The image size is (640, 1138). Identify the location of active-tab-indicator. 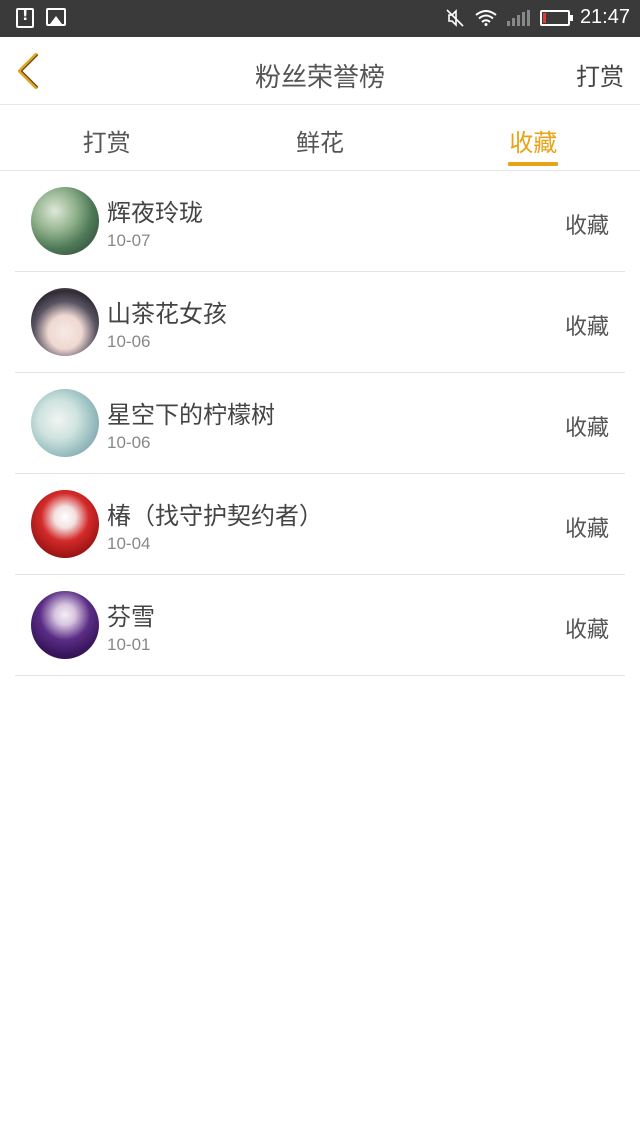
(533, 164).